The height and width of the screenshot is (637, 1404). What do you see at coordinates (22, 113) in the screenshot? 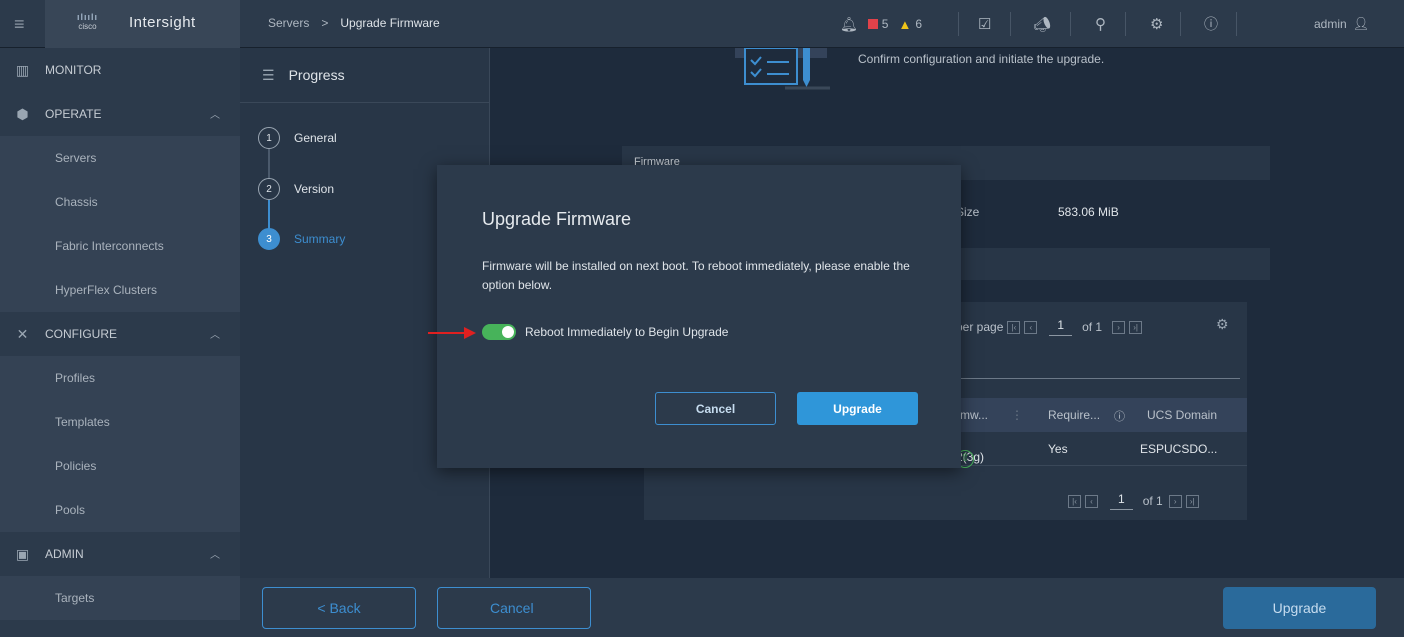
I see `operate-icon: ⬢` at bounding box center [22, 113].